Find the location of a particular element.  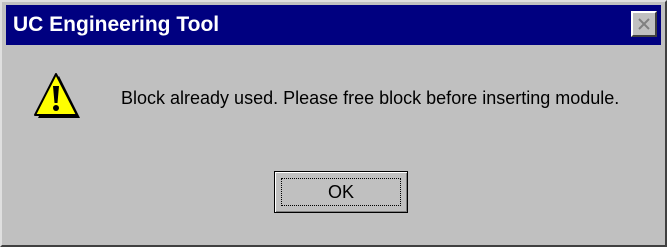

close-button is located at coordinates (644, 24).